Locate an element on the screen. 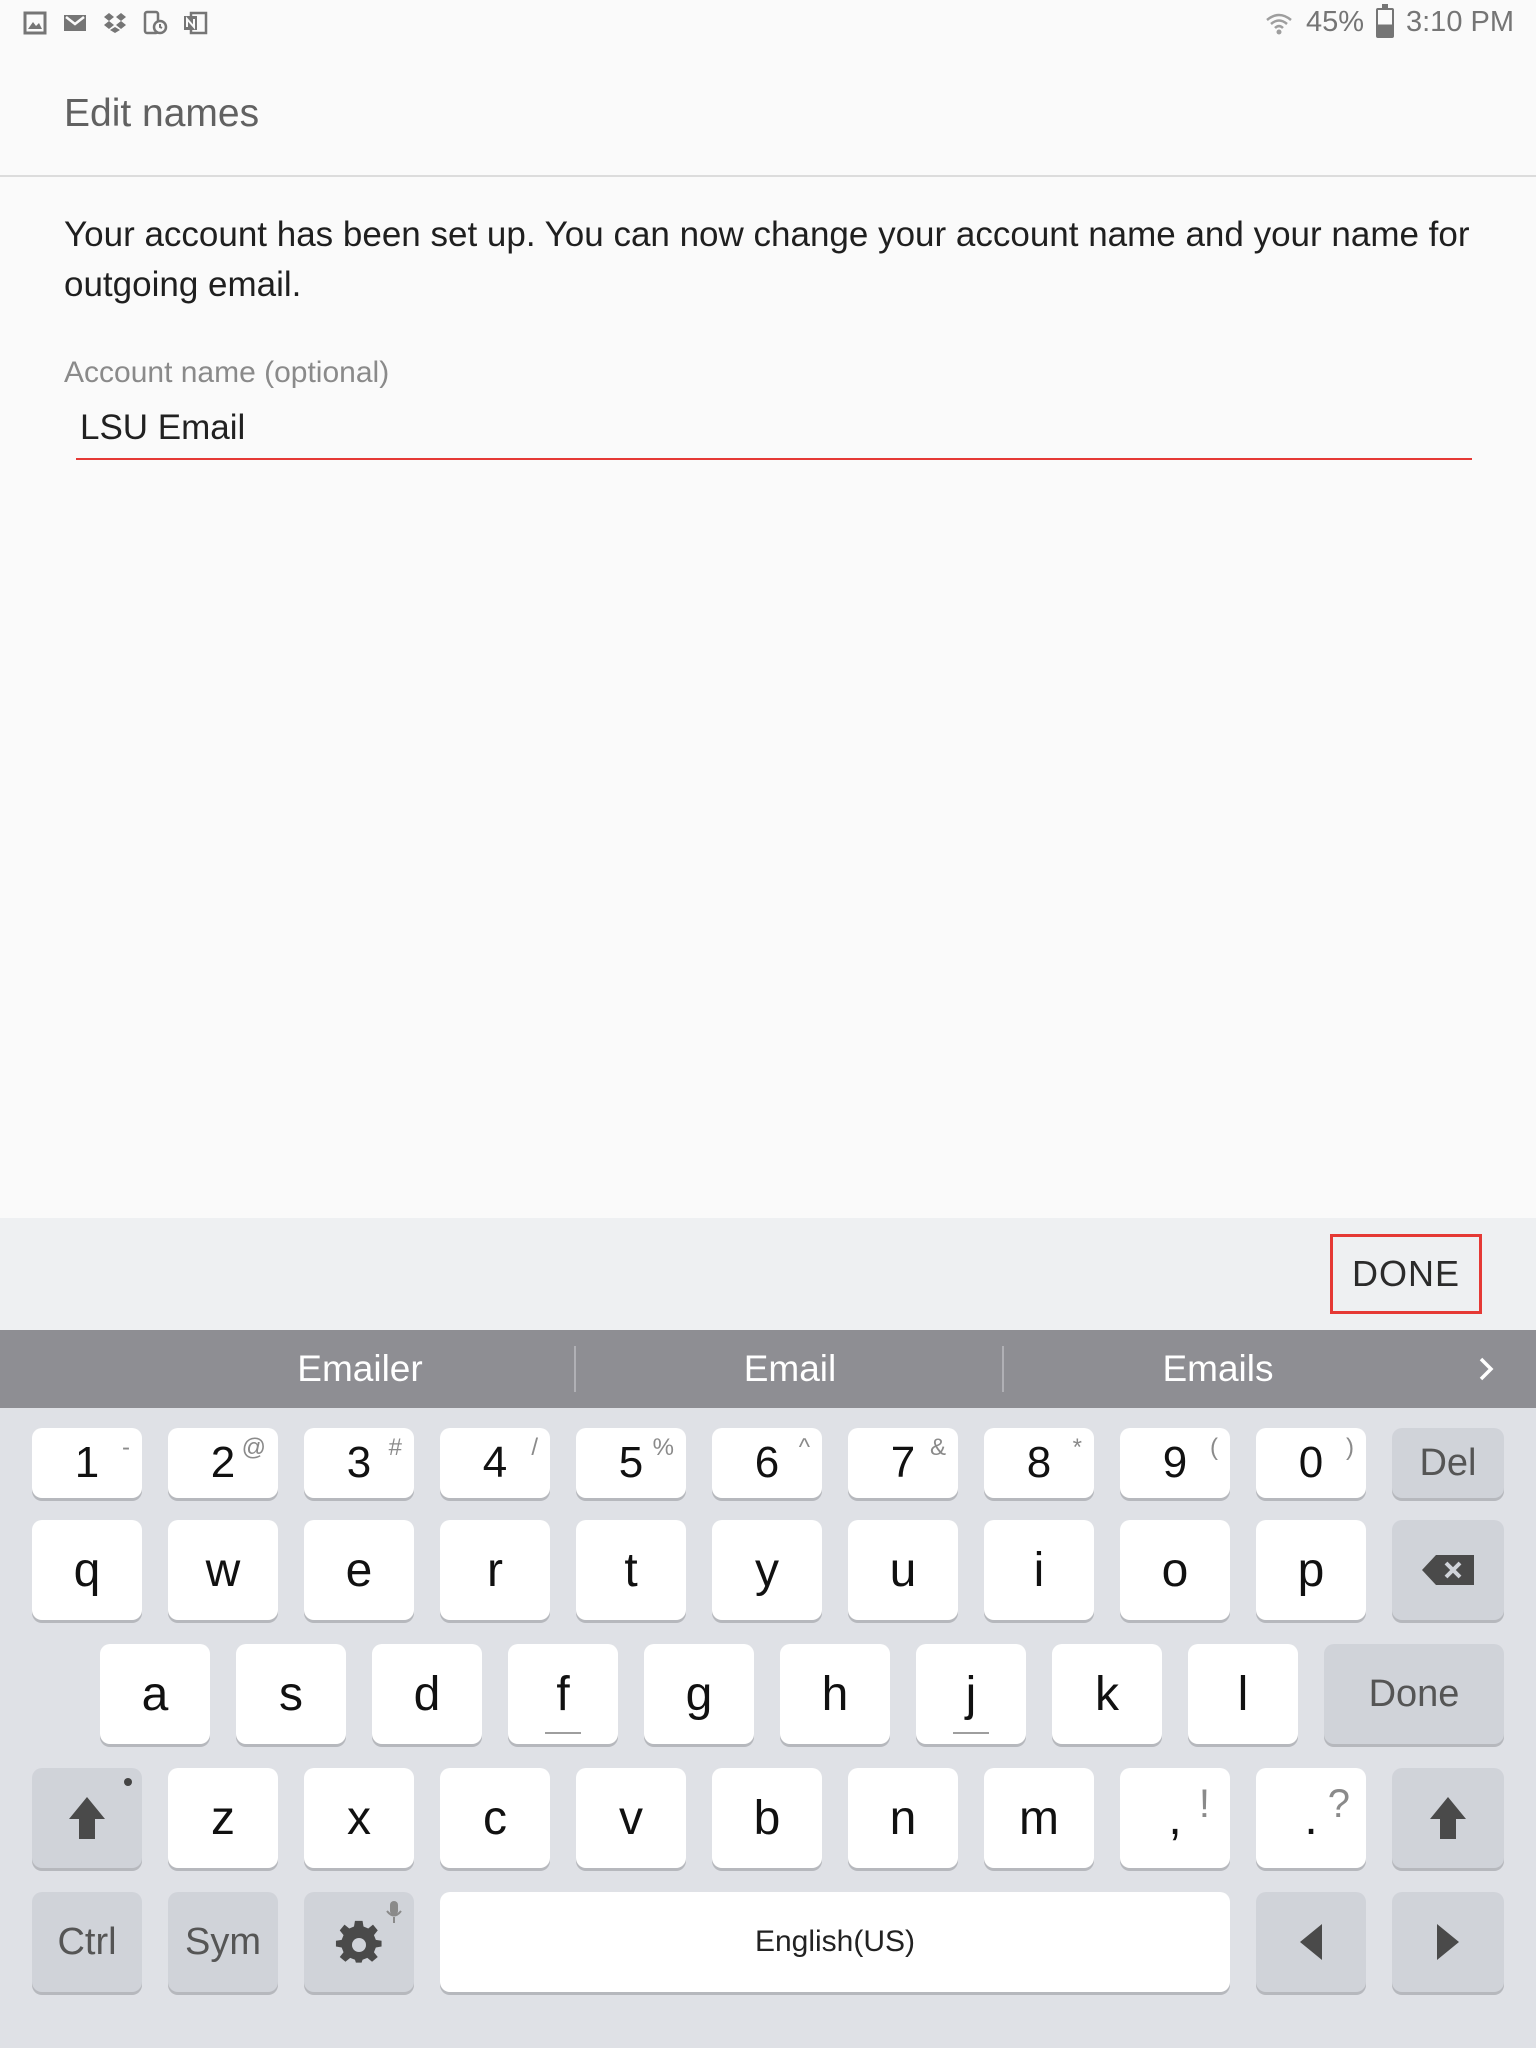 The image size is (1536, 2048). status-bar: 45% 3:10 PM is located at coordinates (768, 24).